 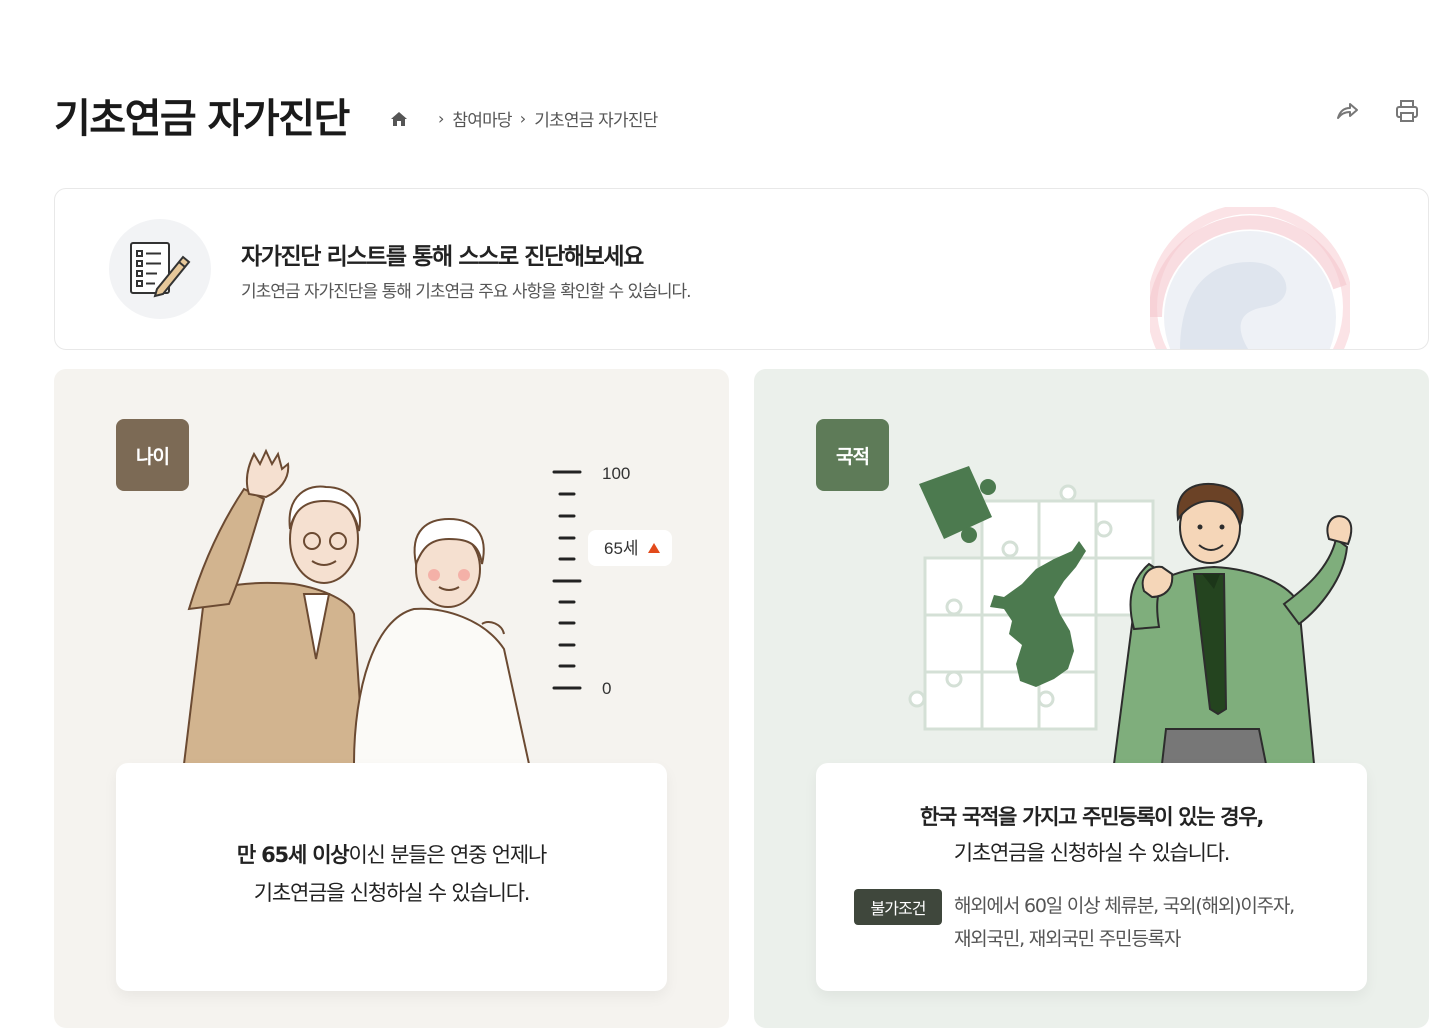 I want to click on condition-line-2: 재외국민, 재외국민 주민등록자, so click(x=1067, y=939).